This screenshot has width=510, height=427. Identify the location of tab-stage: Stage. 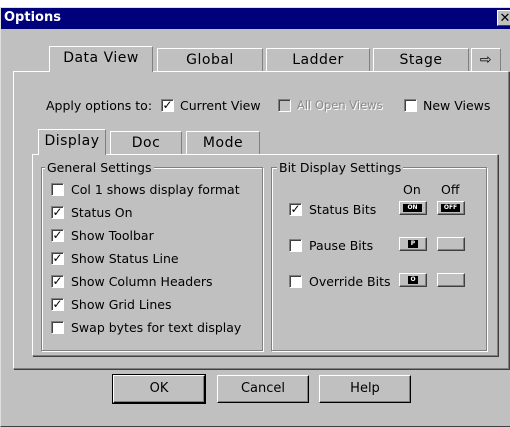
(421, 60).